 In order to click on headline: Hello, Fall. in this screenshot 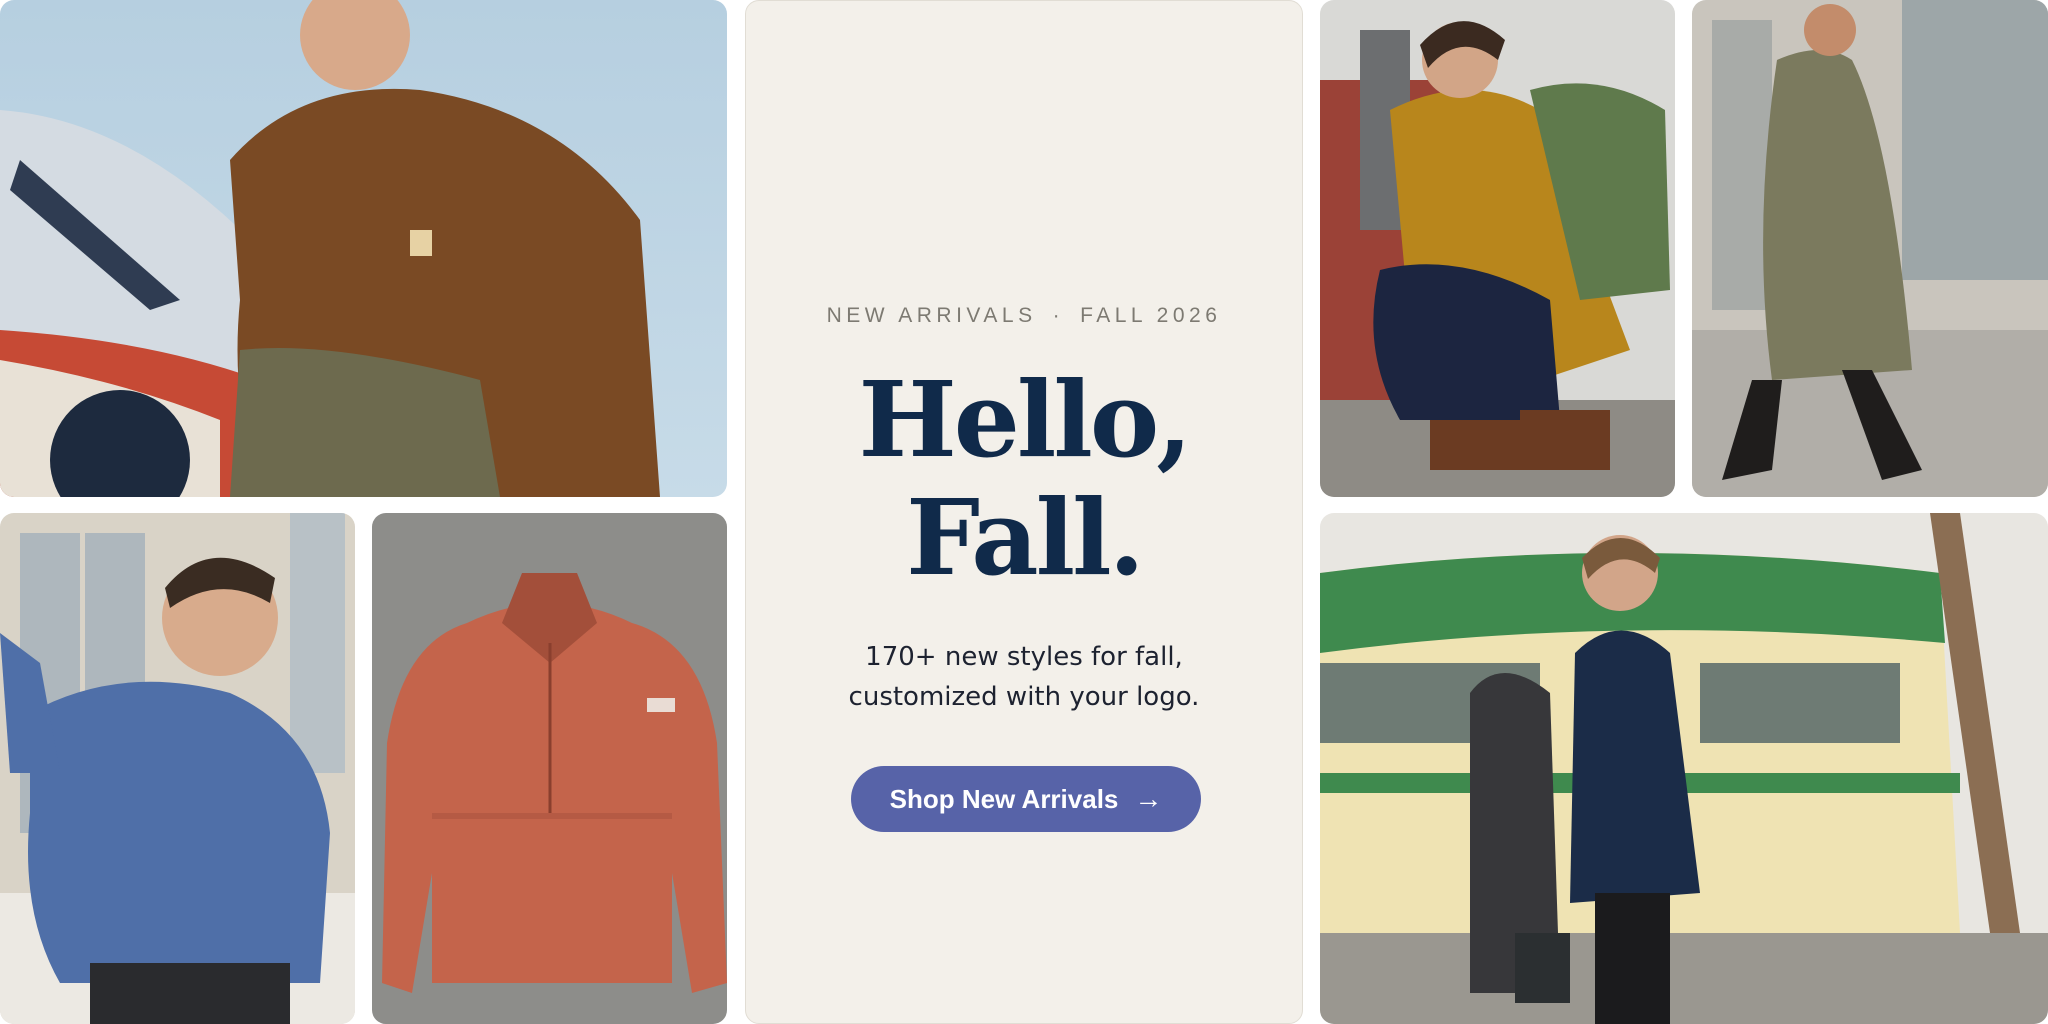, I will do `click(1024, 479)`.